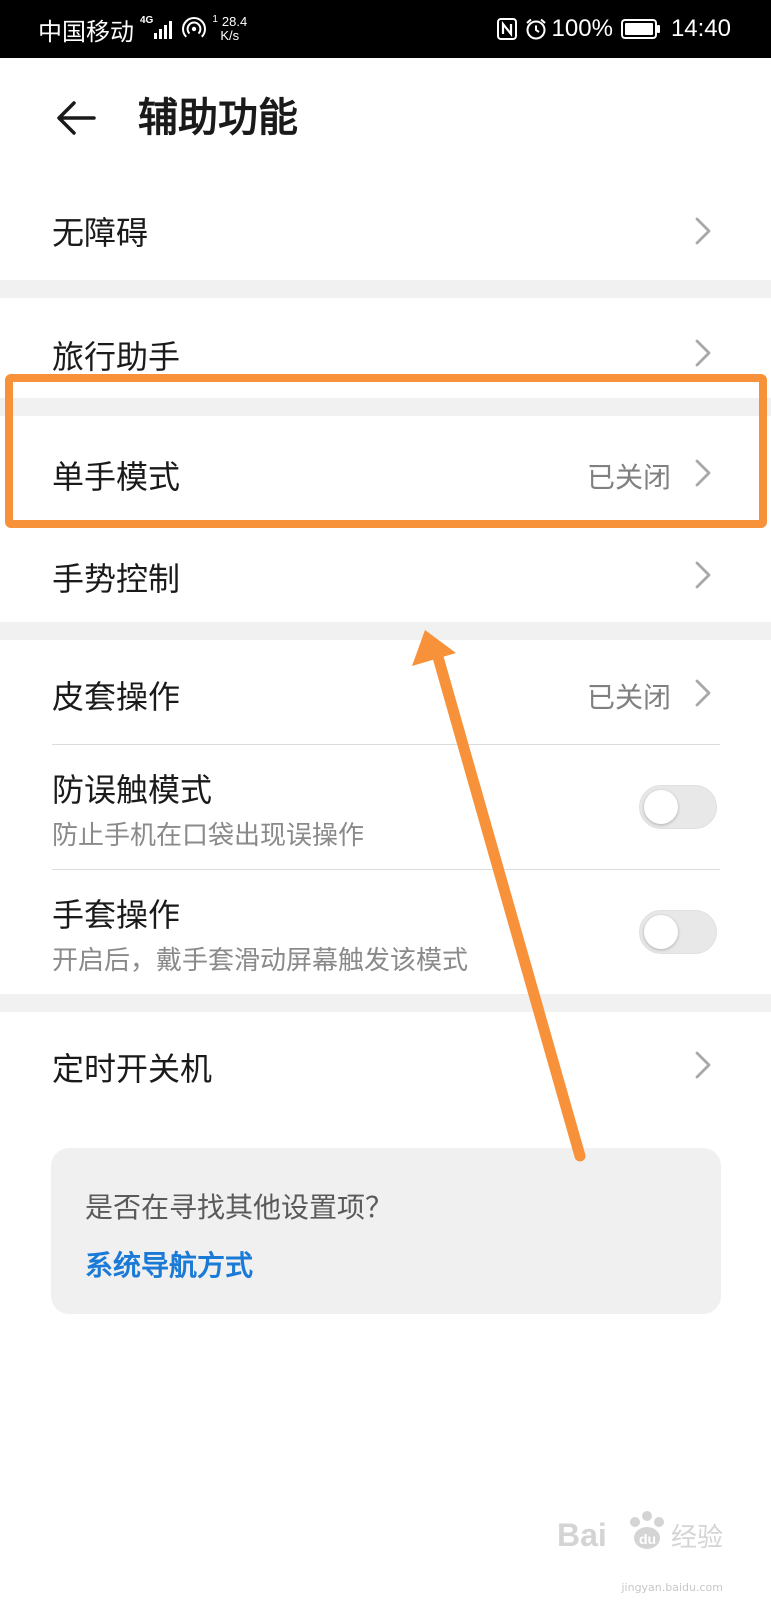 Image resolution: width=771 pixels, height=1600 pixels. I want to click on svg-text: 经验, so click(697, 1538).